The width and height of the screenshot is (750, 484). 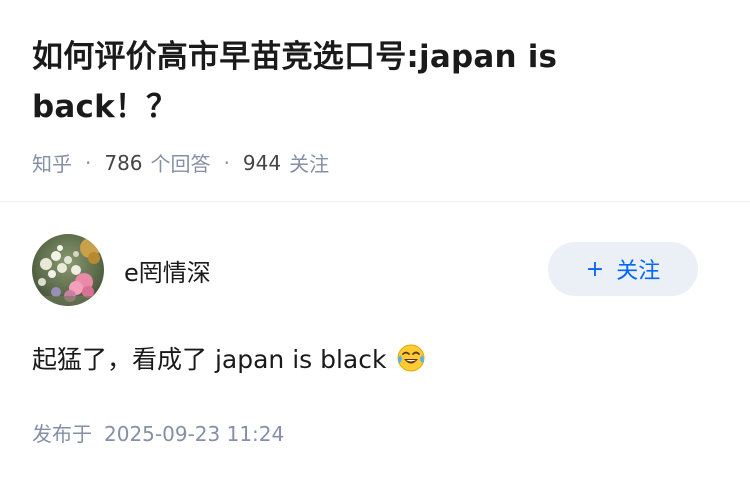 I want to click on followers-count: 944, so click(x=262, y=162).